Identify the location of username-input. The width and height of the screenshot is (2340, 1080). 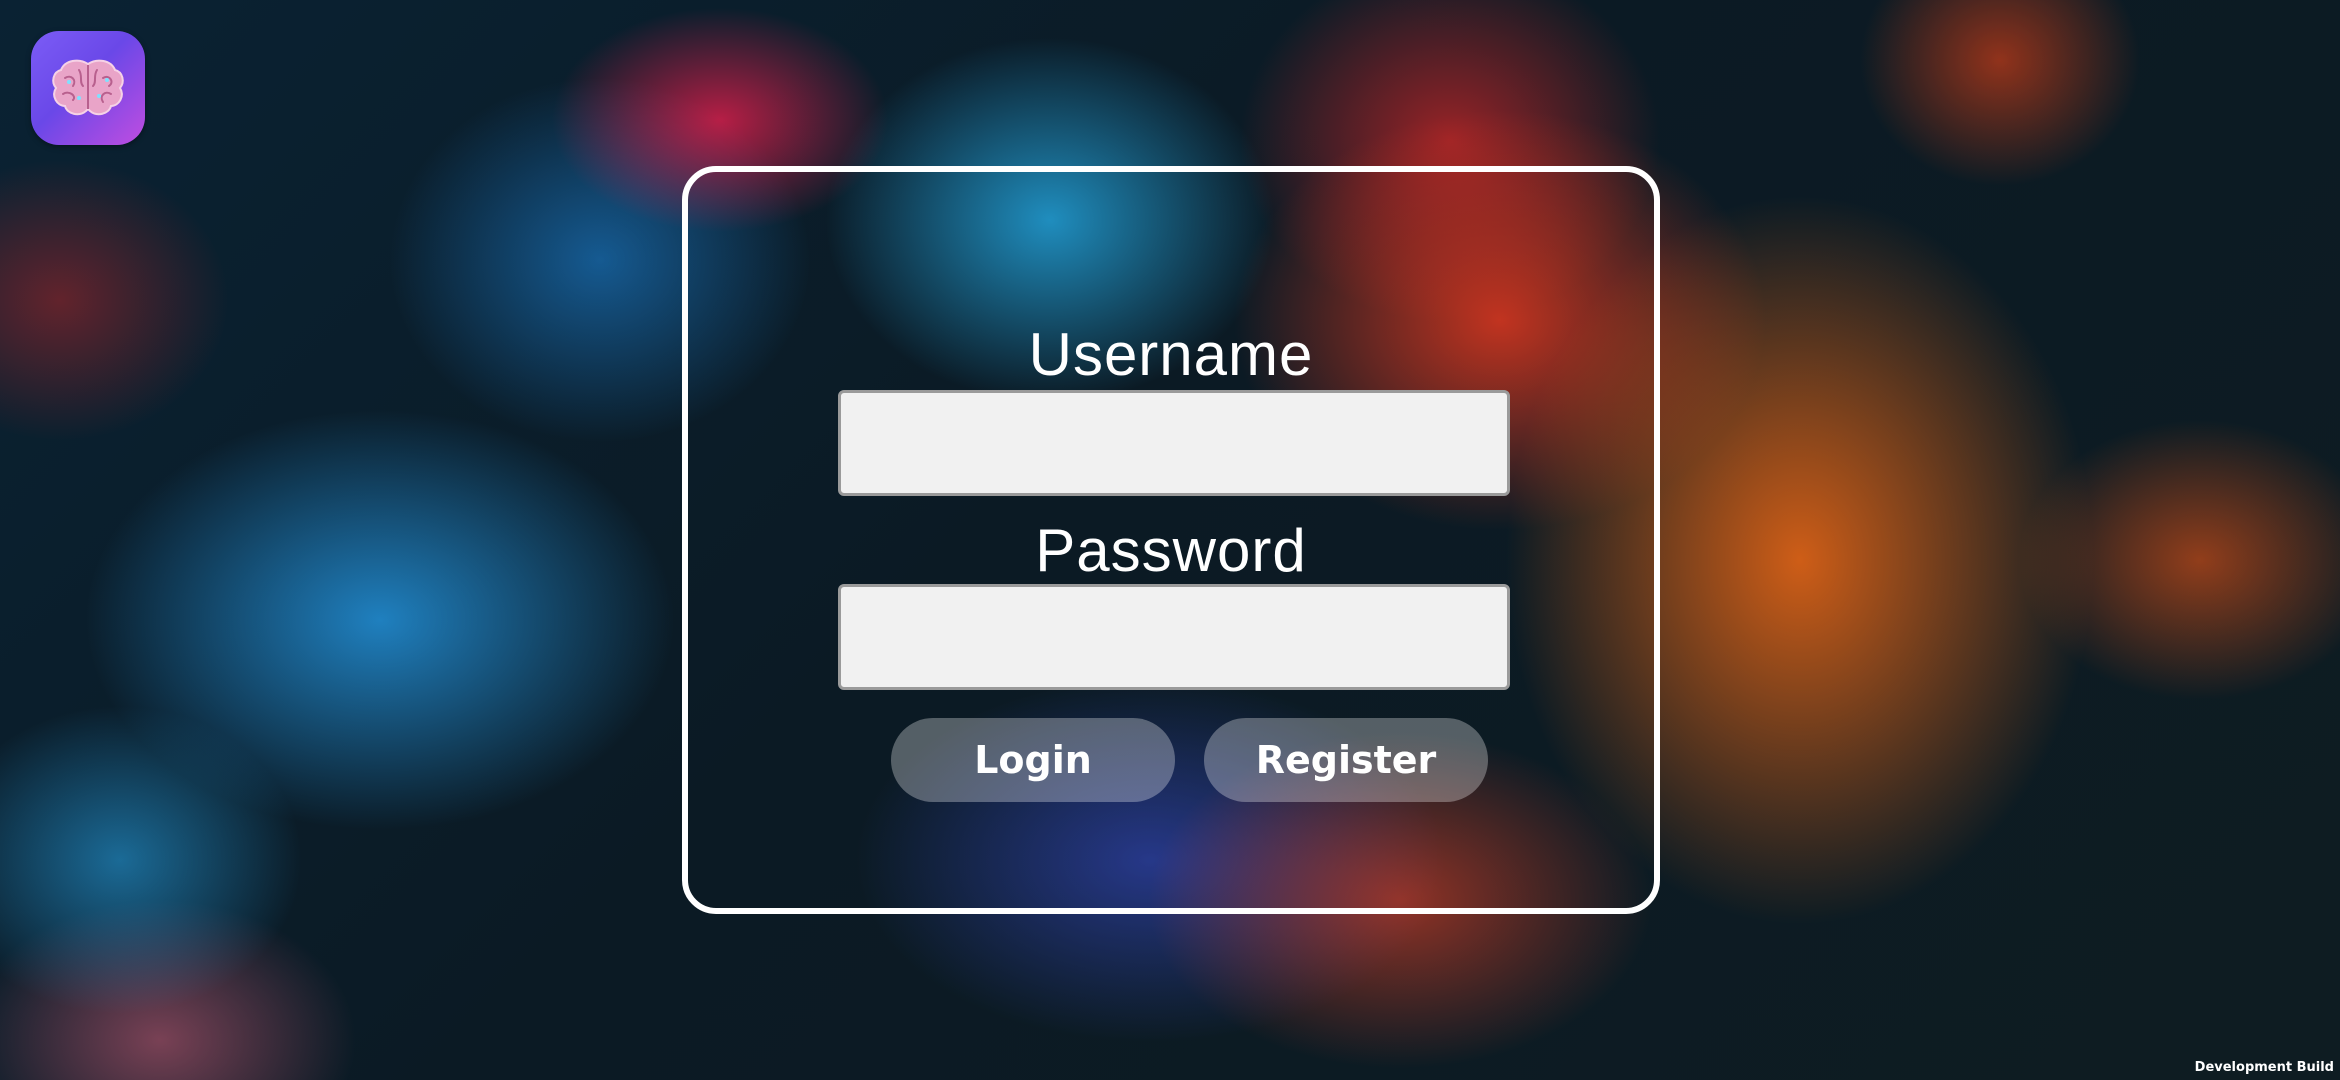
(1174, 443).